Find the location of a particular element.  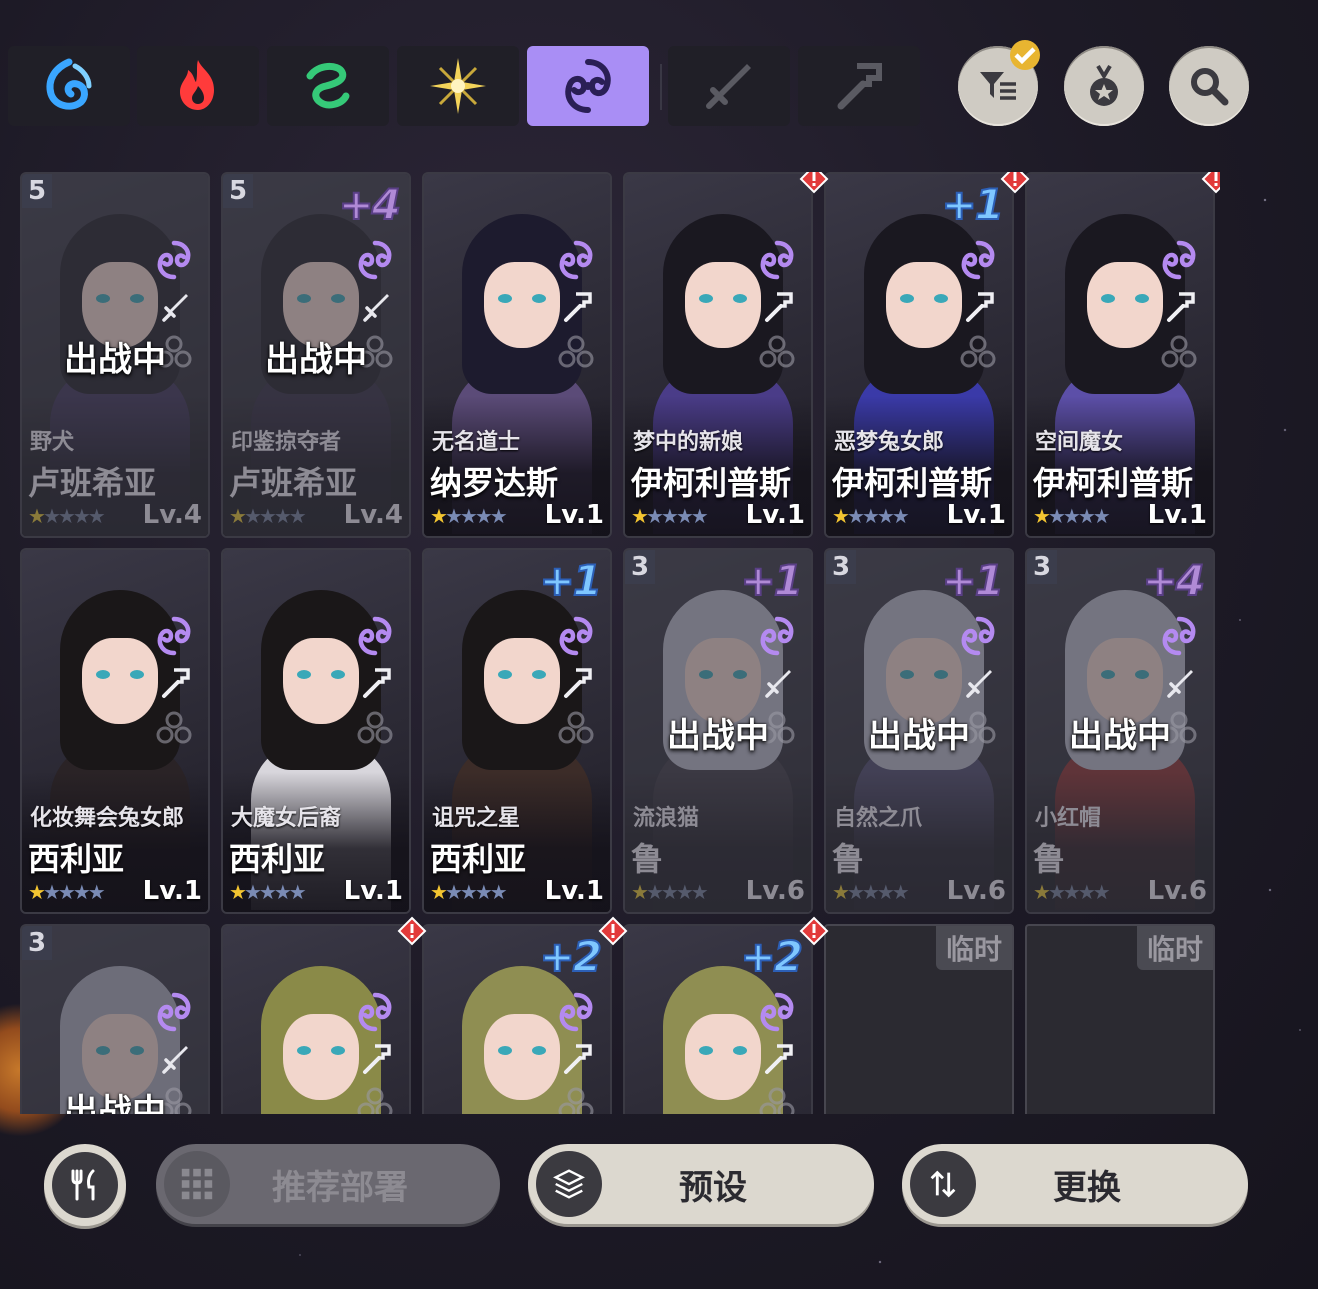

tab-water is located at coordinates (69, 86).